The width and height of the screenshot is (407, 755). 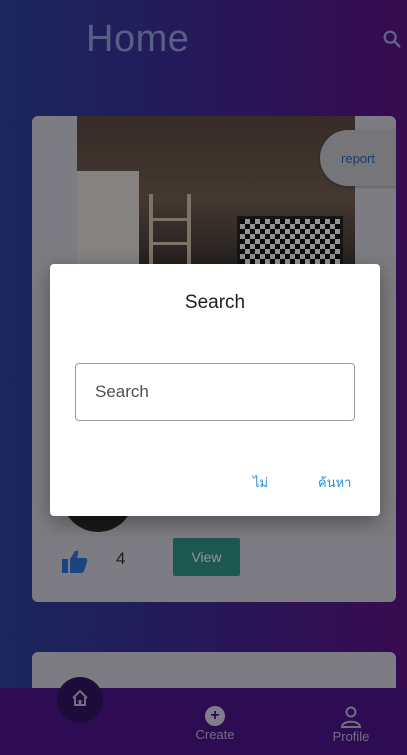 What do you see at coordinates (215, 302) in the screenshot?
I see `dialog-title: Search` at bounding box center [215, 302].